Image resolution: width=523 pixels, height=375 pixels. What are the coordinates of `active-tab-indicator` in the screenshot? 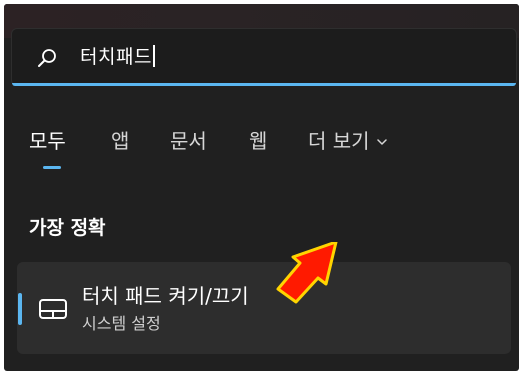 It's located at (52, 167).